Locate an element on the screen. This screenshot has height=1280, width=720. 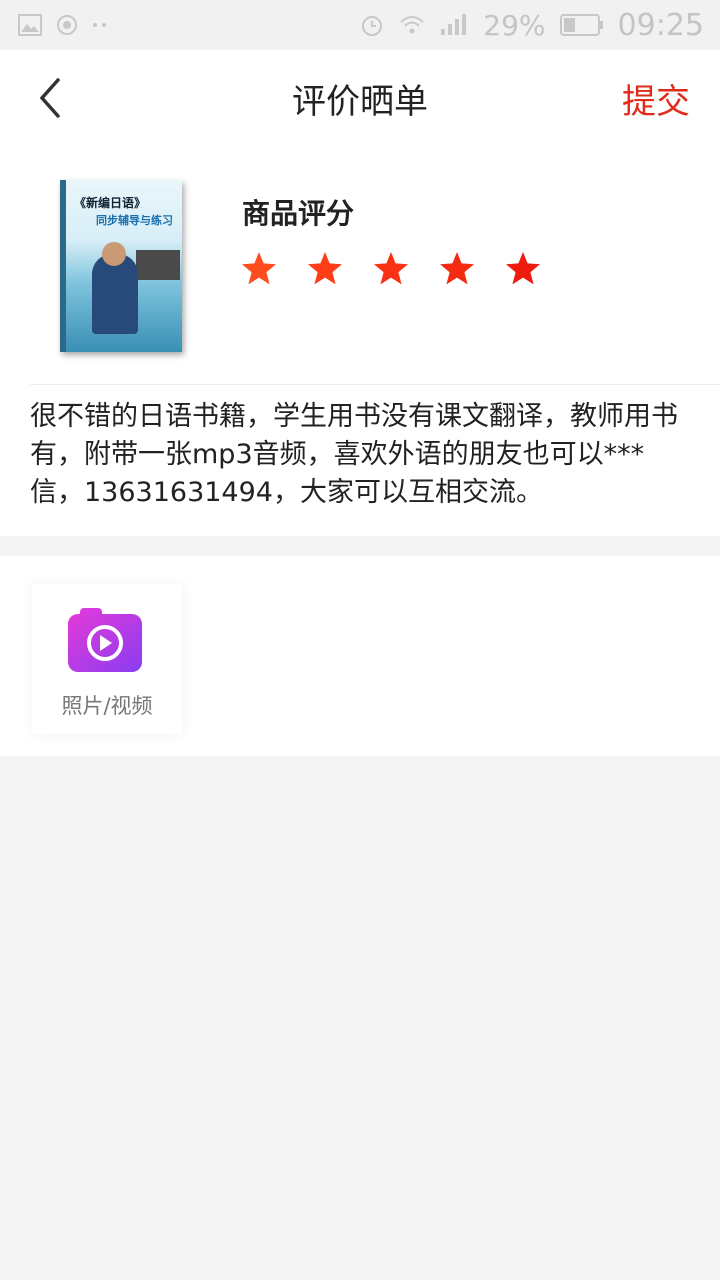
cover-building is located at coordinates (158, 265).